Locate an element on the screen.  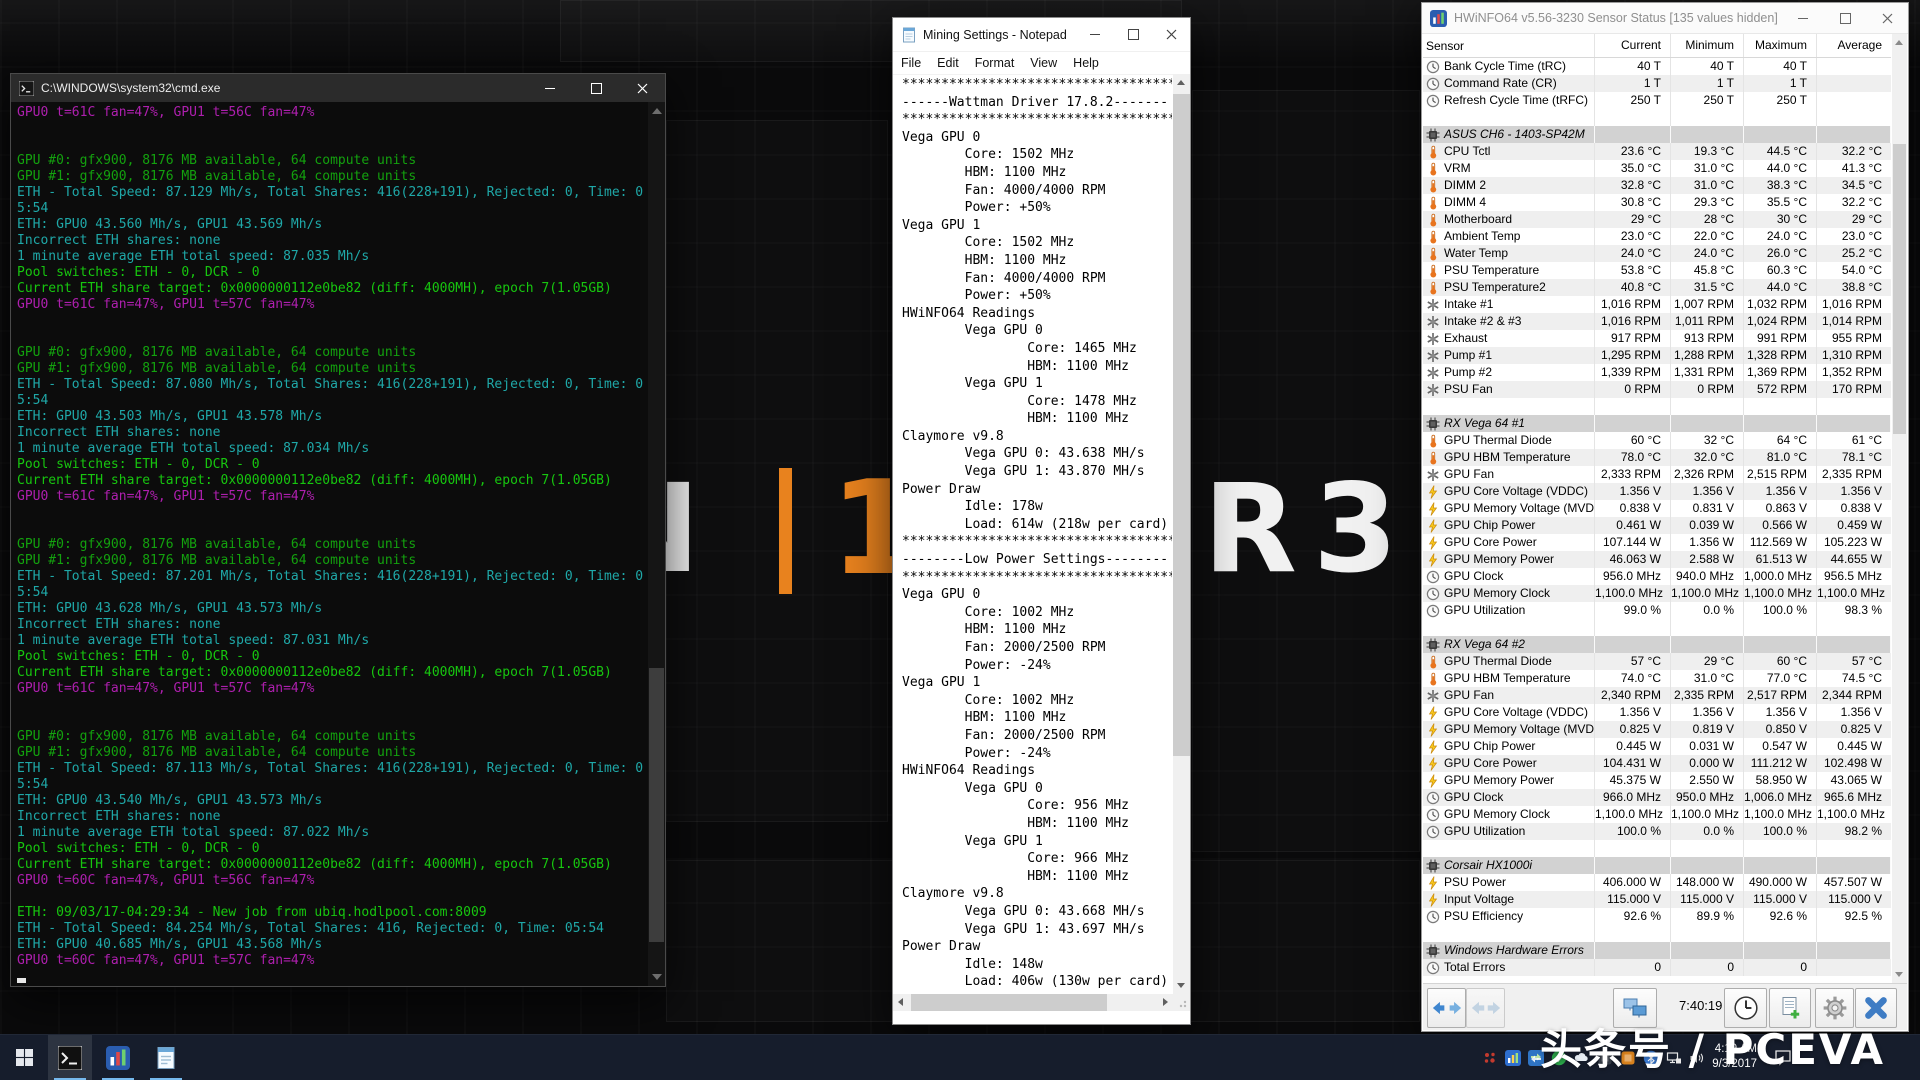
sensor-row: DIMM 4 30.8 °C 29.3 °C 35.5 °C 32.2 °C is located at coordinates (1657, 202).